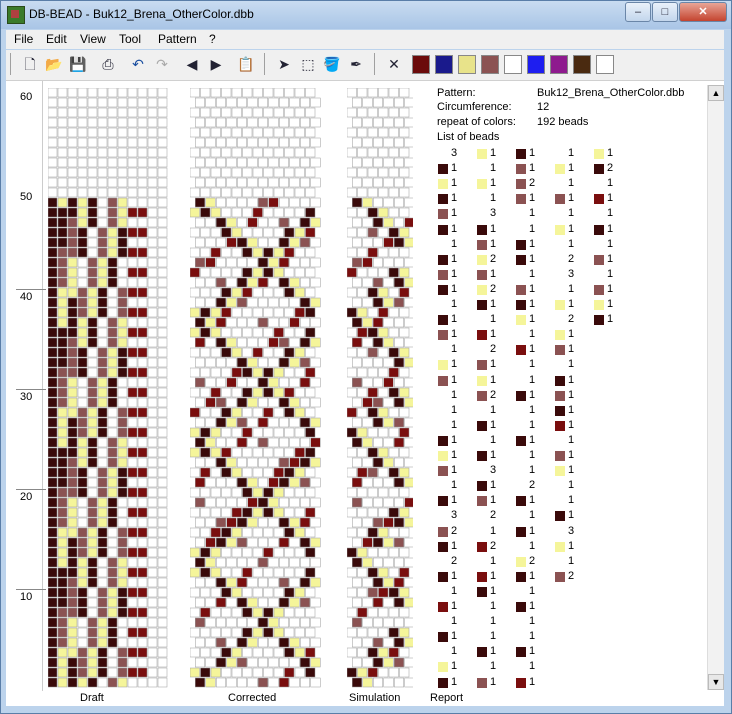 This screenshot has height=714, width=732. I want to click on draft-grid, so click(109, 389).